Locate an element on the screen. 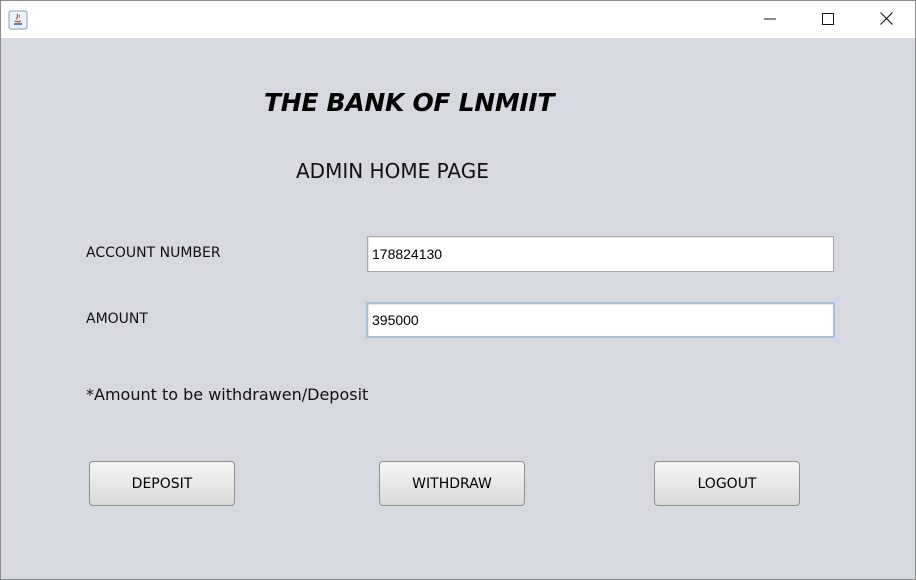 The height and width of the screenshot is (580, 916). amount-label: AMOUNT is located at coordinates (117, 319).